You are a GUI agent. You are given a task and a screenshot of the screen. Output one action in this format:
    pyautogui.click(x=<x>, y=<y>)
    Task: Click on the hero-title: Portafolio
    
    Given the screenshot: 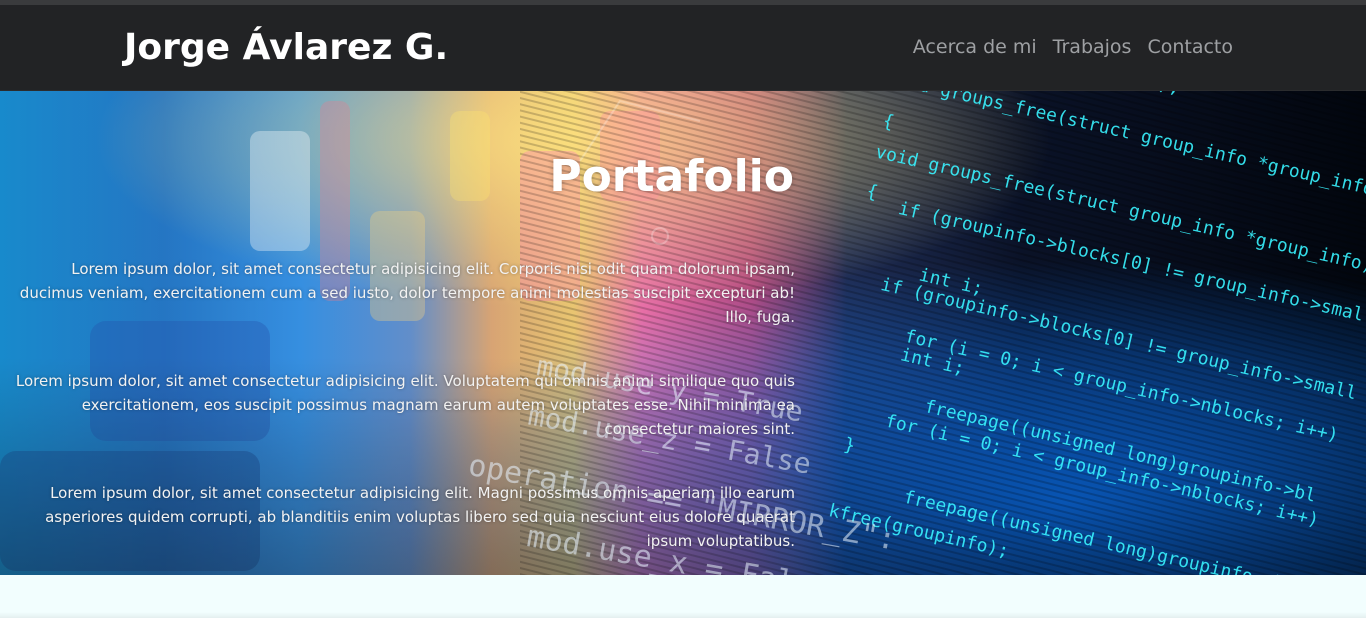 What is the action you would take?
    pyautogui.click(x=671, y=176)
    